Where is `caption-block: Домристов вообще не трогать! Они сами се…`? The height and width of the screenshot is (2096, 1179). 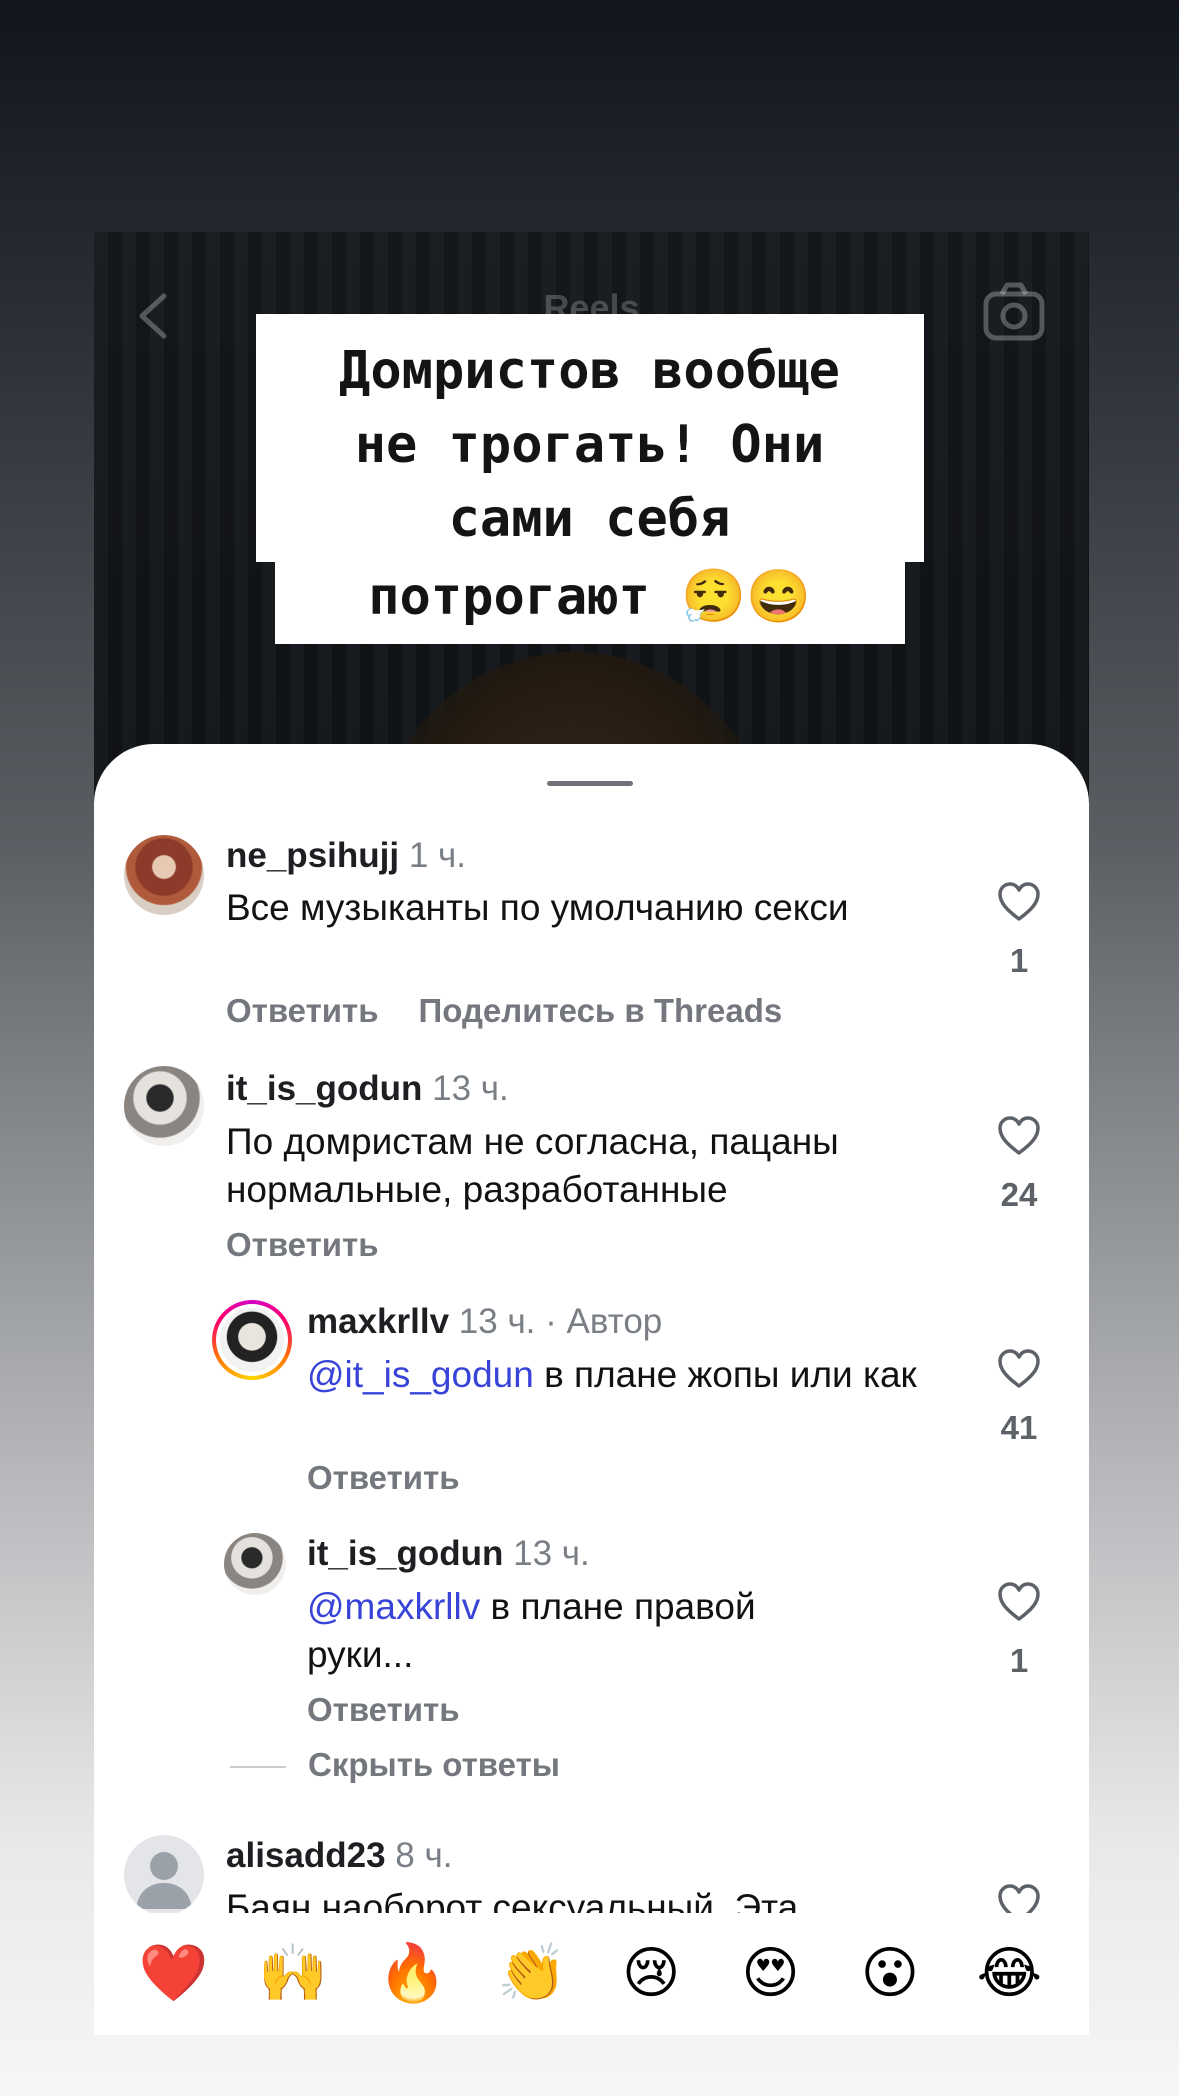 caption-block: Домристов вообще не трогать! Они сами се… is located at coordinates (589, 438).